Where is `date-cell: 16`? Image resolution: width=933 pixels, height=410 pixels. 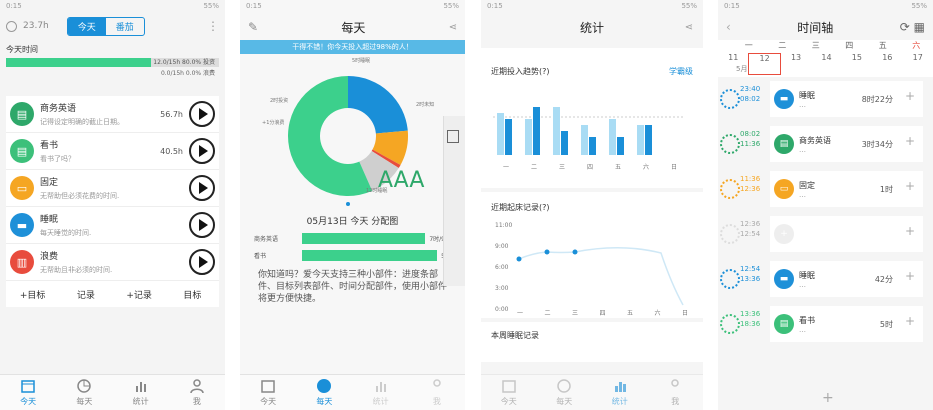
date-cell: 16 is located at coordinates (887, 57).